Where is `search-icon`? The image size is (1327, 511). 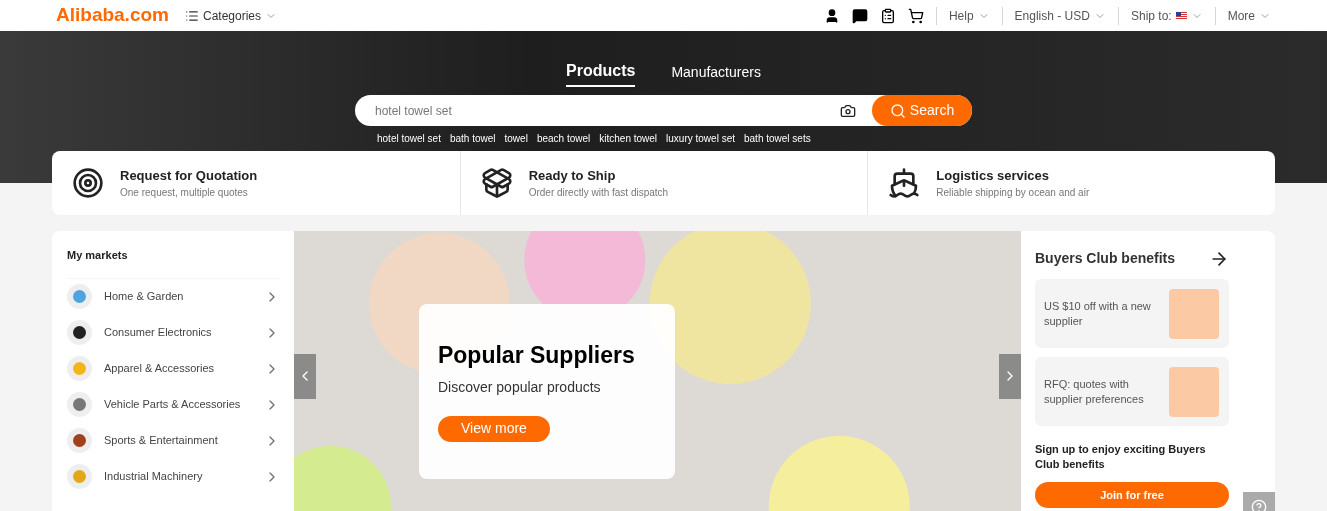 search-icon is located at coordinates (897, 110).